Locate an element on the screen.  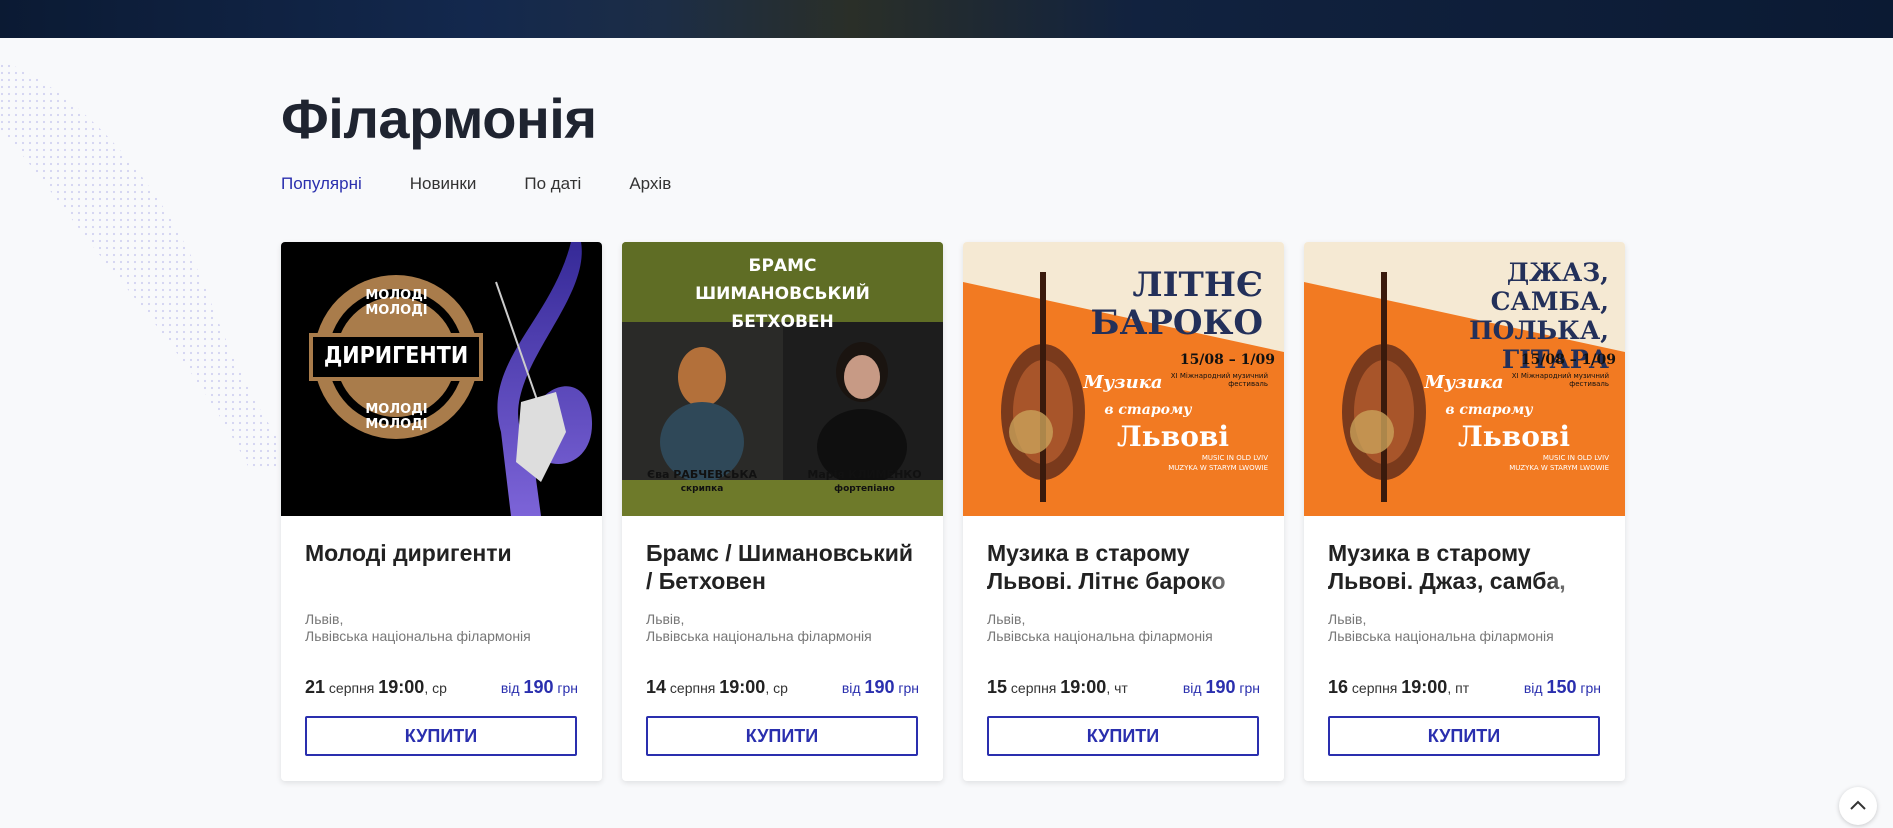
poster-text: БРАМС is located at coordinates (782, 266).